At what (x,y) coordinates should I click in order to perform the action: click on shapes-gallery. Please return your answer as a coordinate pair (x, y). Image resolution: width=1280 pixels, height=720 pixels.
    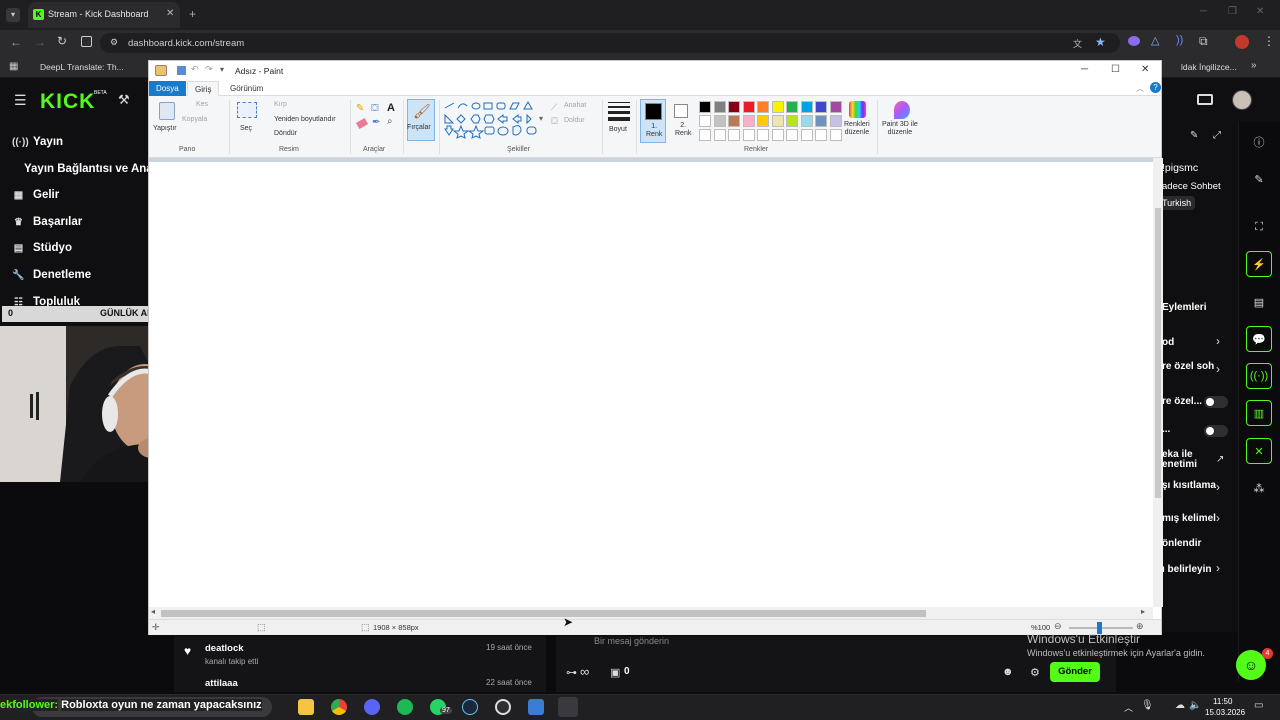
    Looking at the image, I should click on (493, 121).